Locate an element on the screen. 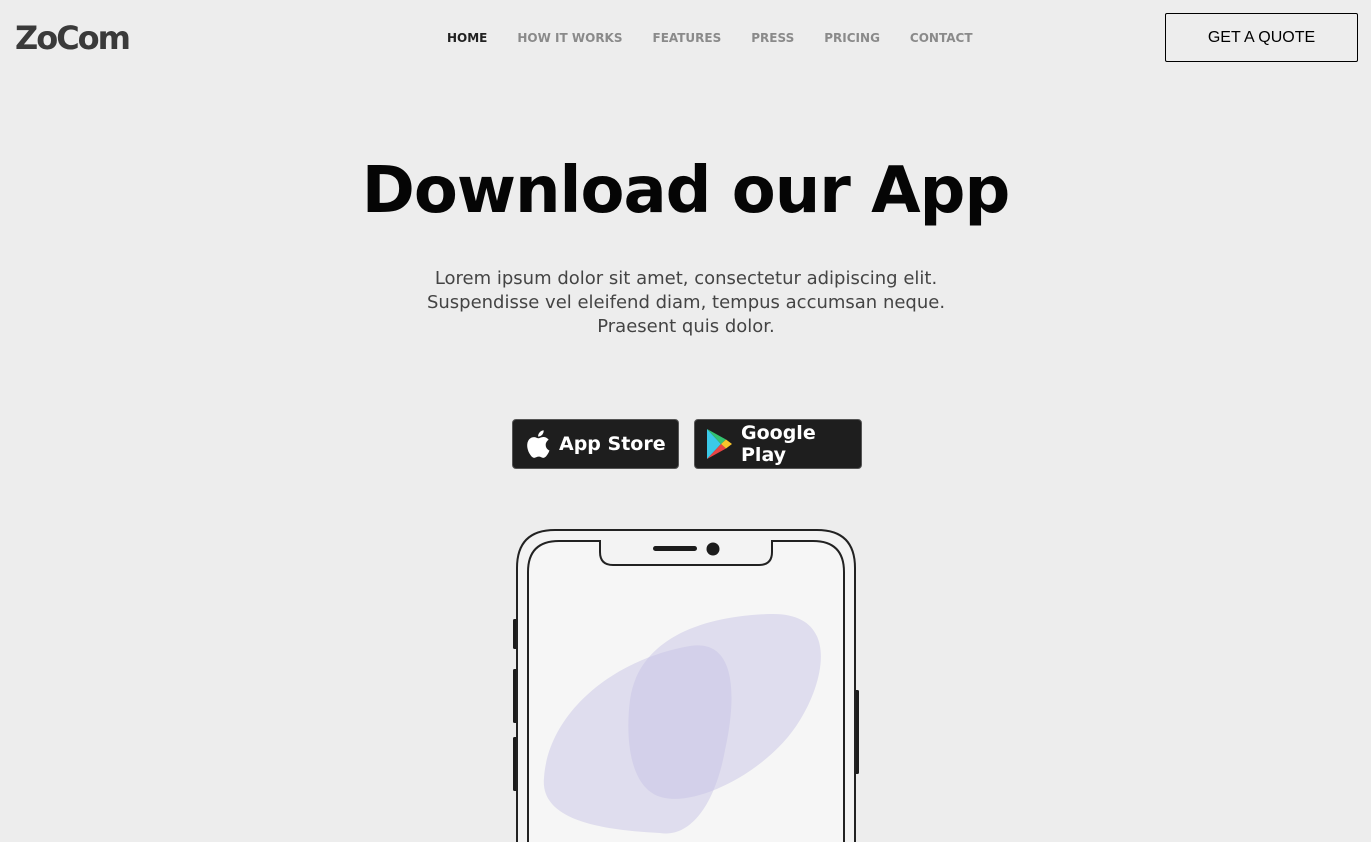 This screenshot has height=842, width=1371. google-play-label: Google Play is located at coordinates (778, 444).